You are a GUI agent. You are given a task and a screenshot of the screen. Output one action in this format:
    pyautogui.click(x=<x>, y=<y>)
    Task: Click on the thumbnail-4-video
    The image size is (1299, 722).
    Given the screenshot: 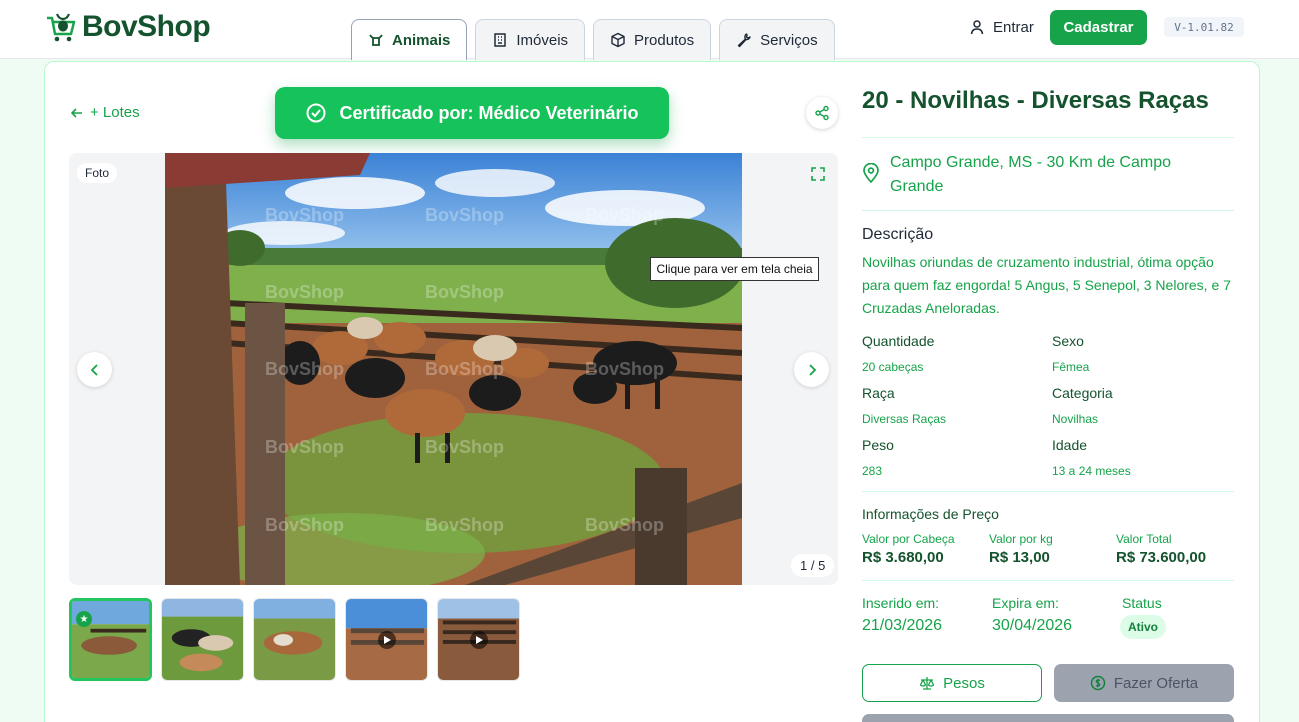 What is the action you would take?
    pyautogui.click(x=386, y=639)
    